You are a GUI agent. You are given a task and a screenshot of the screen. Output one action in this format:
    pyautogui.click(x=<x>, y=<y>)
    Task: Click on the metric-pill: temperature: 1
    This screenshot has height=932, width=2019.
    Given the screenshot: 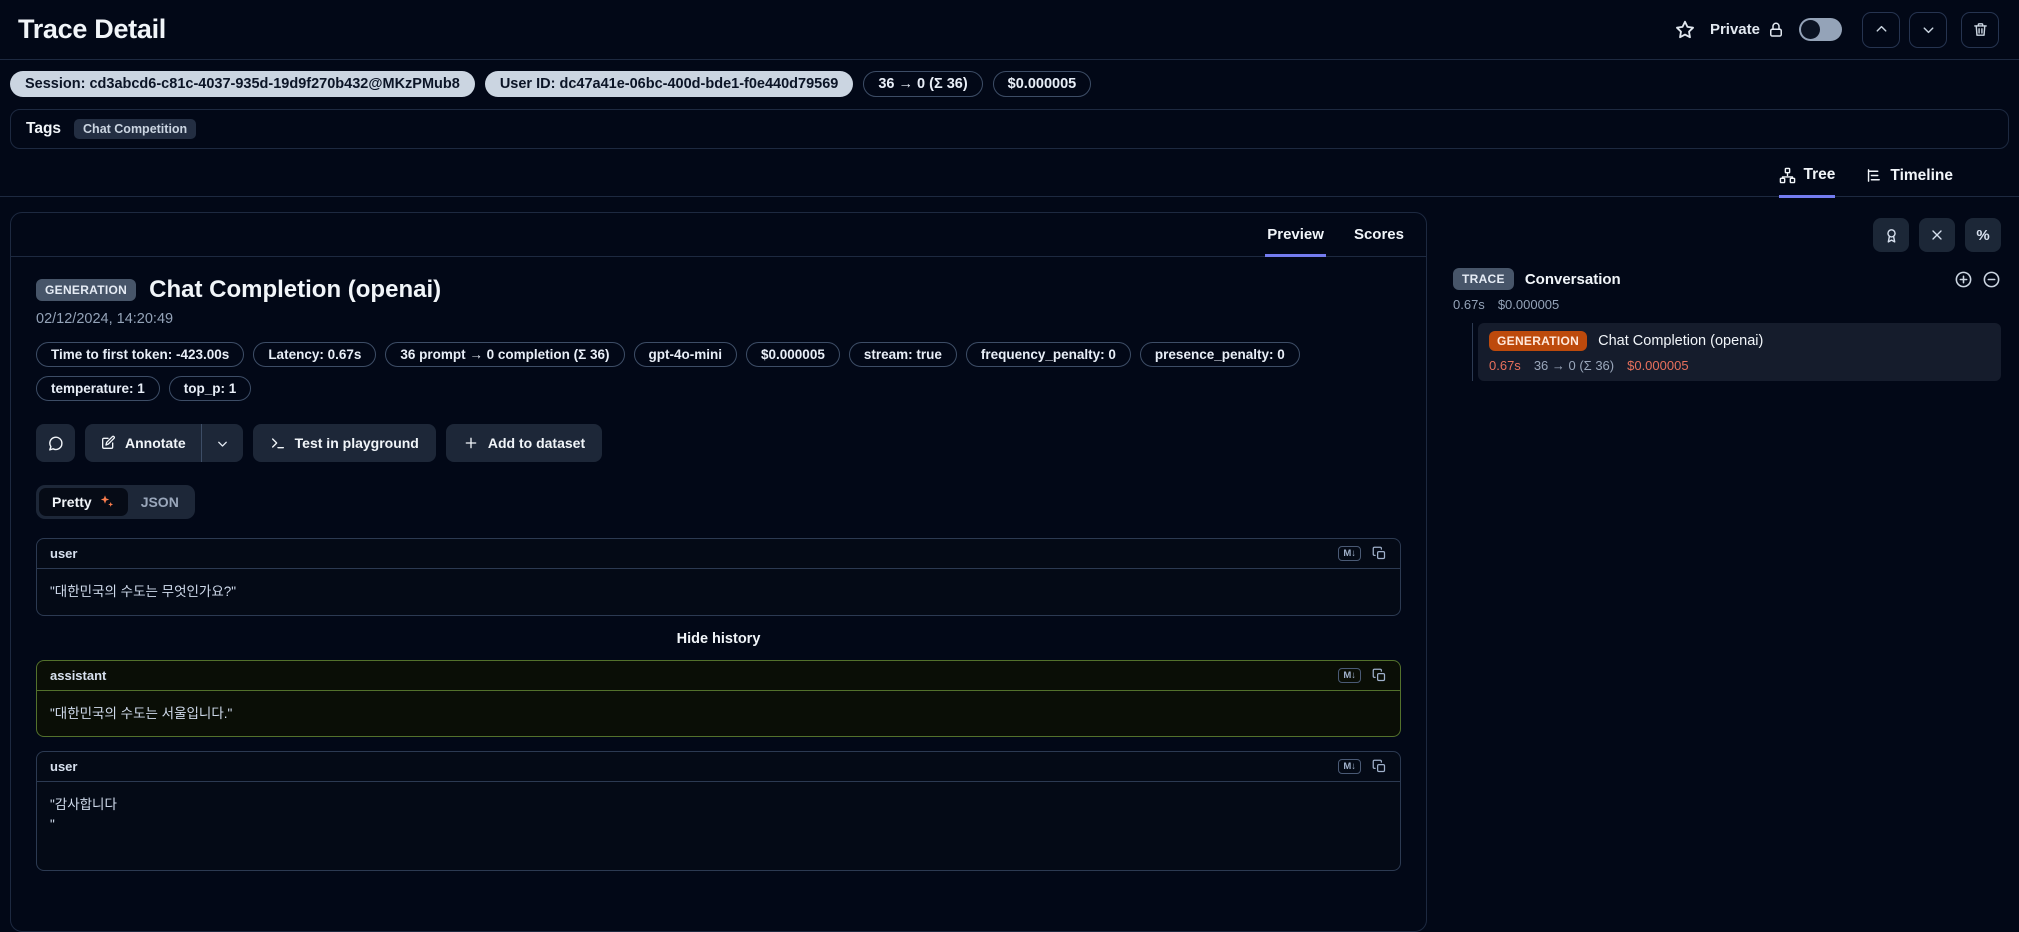 What is the action you would take?
    pyautogui.click(x=98, y=388)
    